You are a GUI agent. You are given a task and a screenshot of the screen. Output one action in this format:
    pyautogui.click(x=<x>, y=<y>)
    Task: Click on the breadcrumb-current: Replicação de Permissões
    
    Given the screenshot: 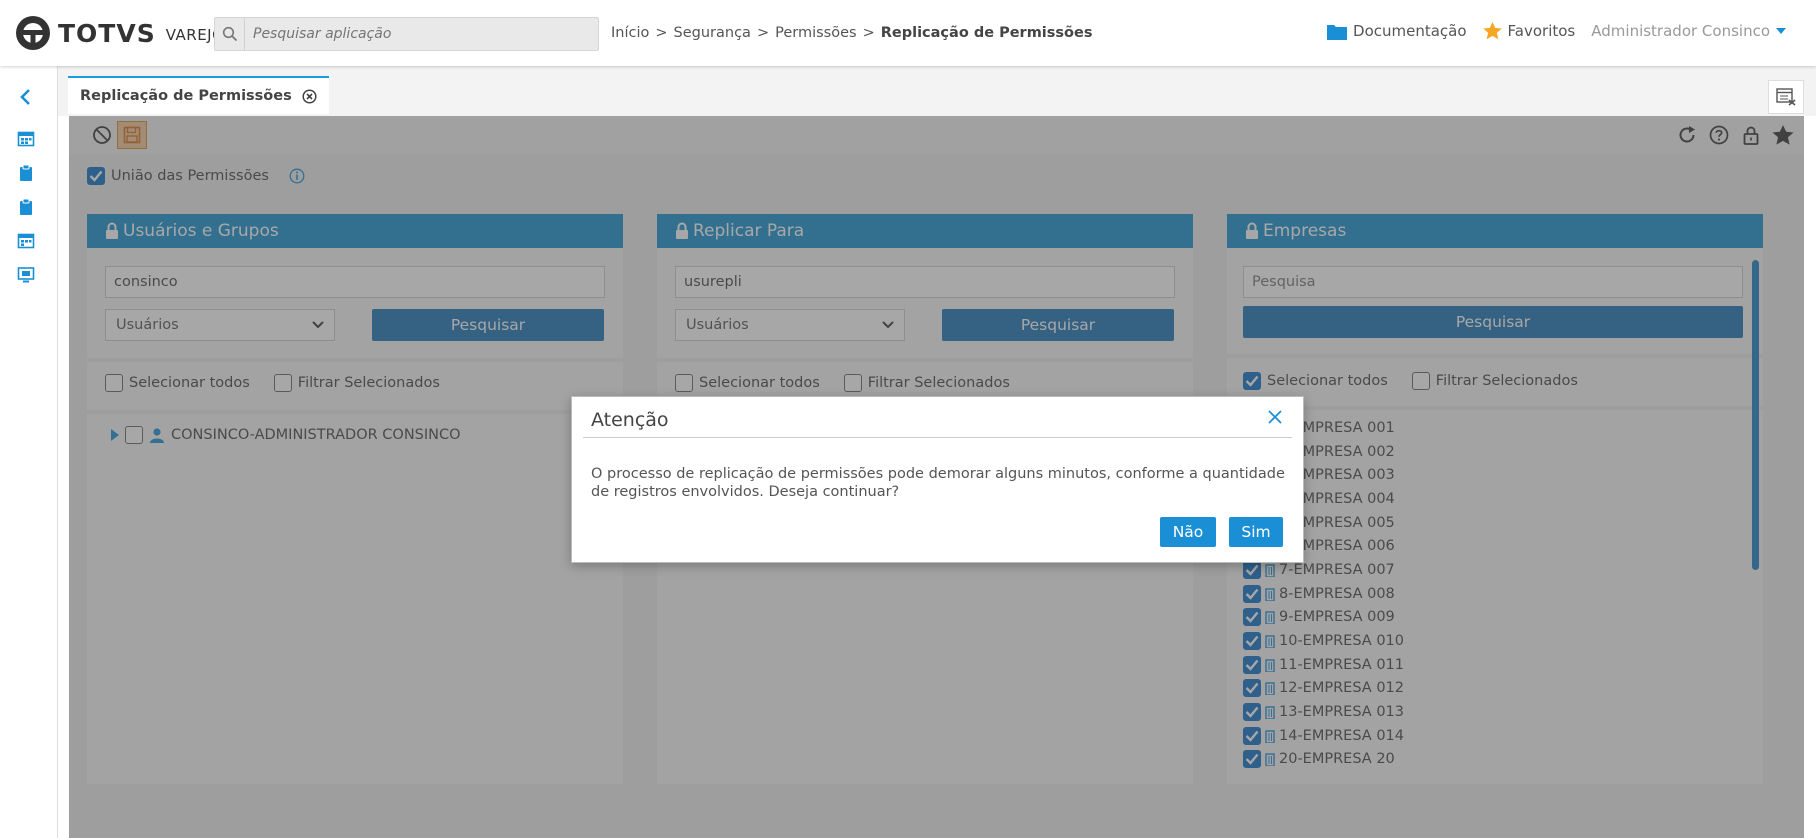 What is the action you would take?
    pyautogui.click(x=986, y=33)
    